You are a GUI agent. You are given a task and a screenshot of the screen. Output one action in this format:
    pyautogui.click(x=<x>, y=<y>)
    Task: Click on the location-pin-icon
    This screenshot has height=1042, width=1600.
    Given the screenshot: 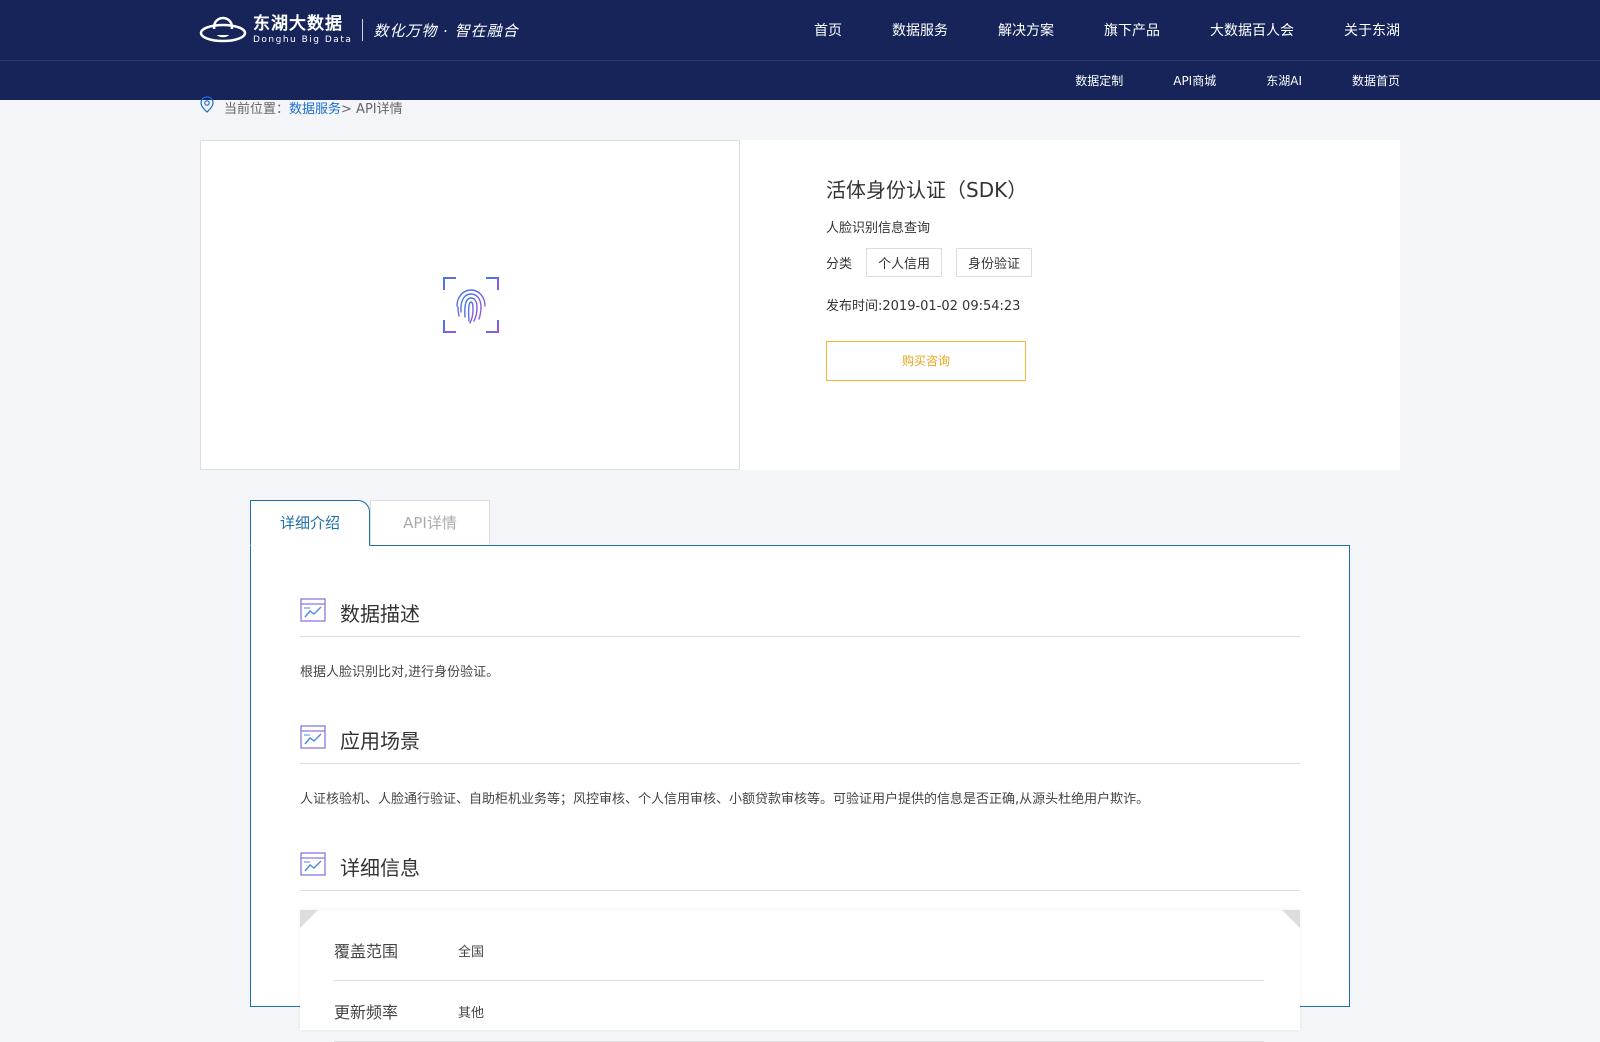 What is the action you would take?
    pyautogui.click(x=207, y=107)
    